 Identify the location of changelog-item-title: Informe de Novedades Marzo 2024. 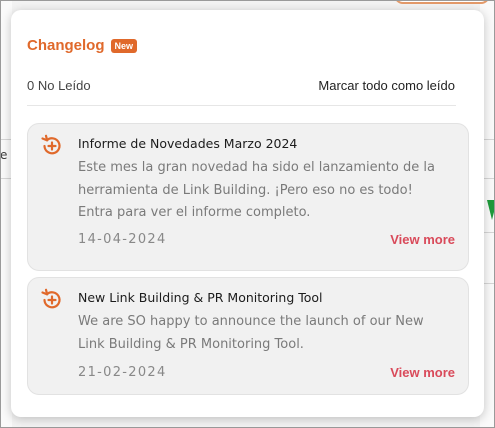
(188, 143).